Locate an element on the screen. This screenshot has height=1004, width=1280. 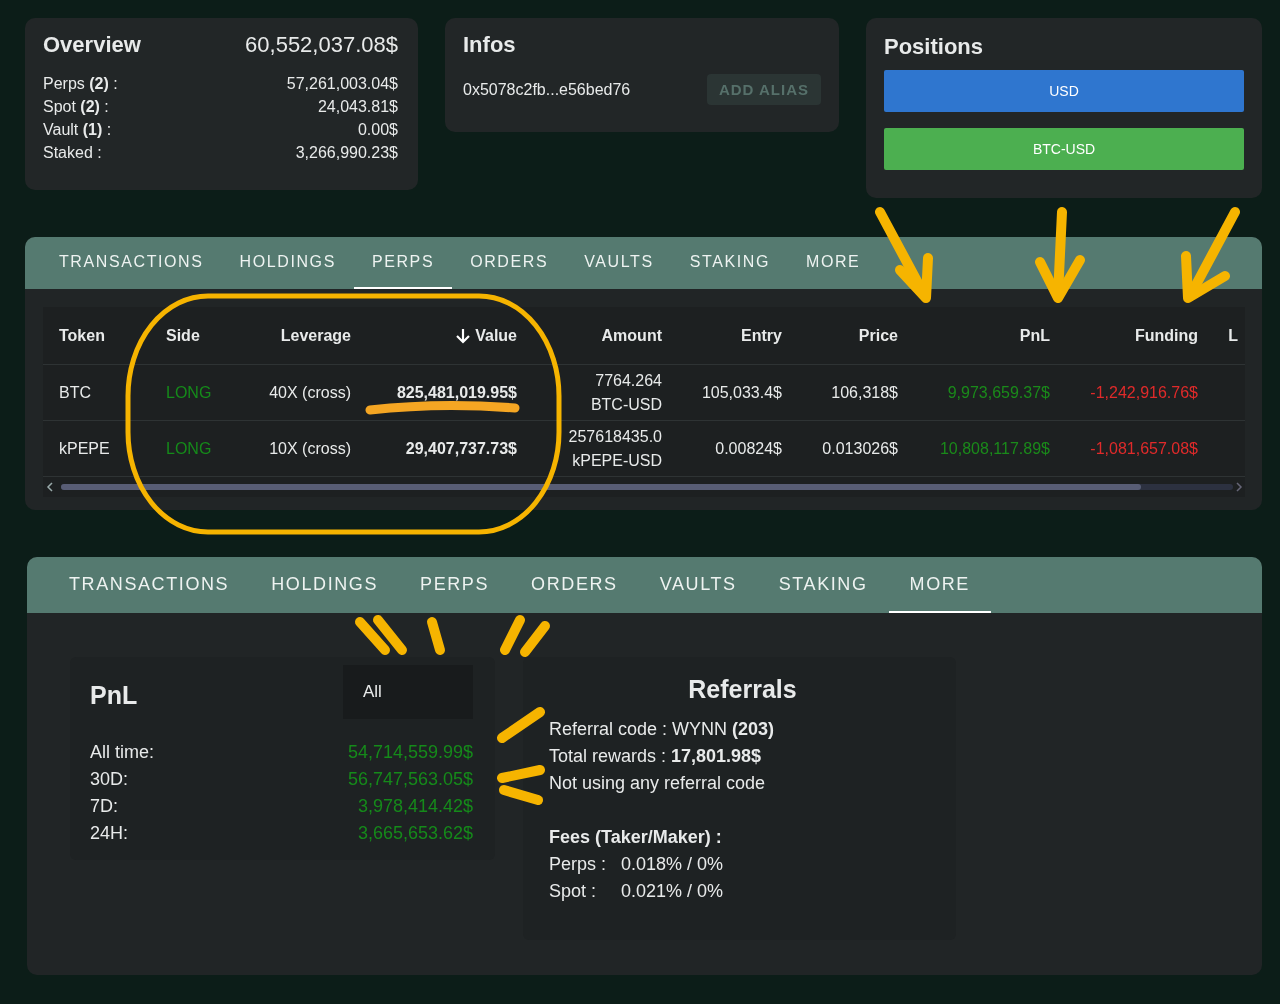
column-header: L is located at coordinates (1229, 336).